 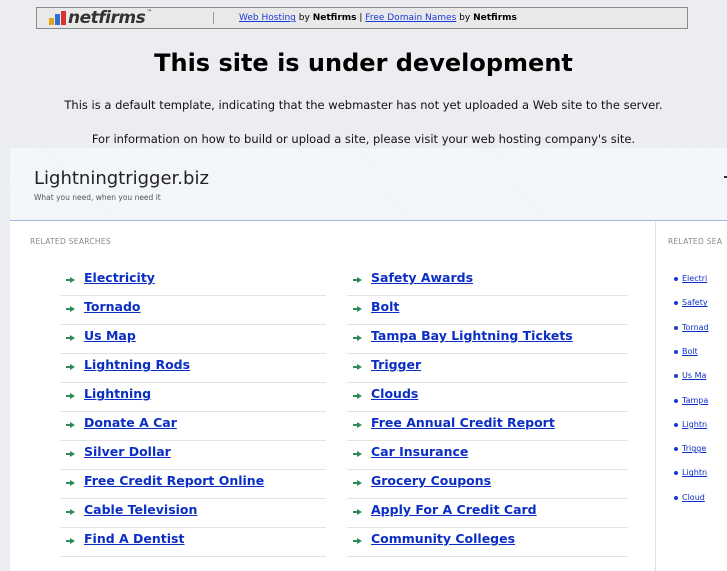 What do you see at coordinates (463, 423) in the screenshot?
I see `related-search-label: Free Annual Credit Report` at bounding box center [463, 423].